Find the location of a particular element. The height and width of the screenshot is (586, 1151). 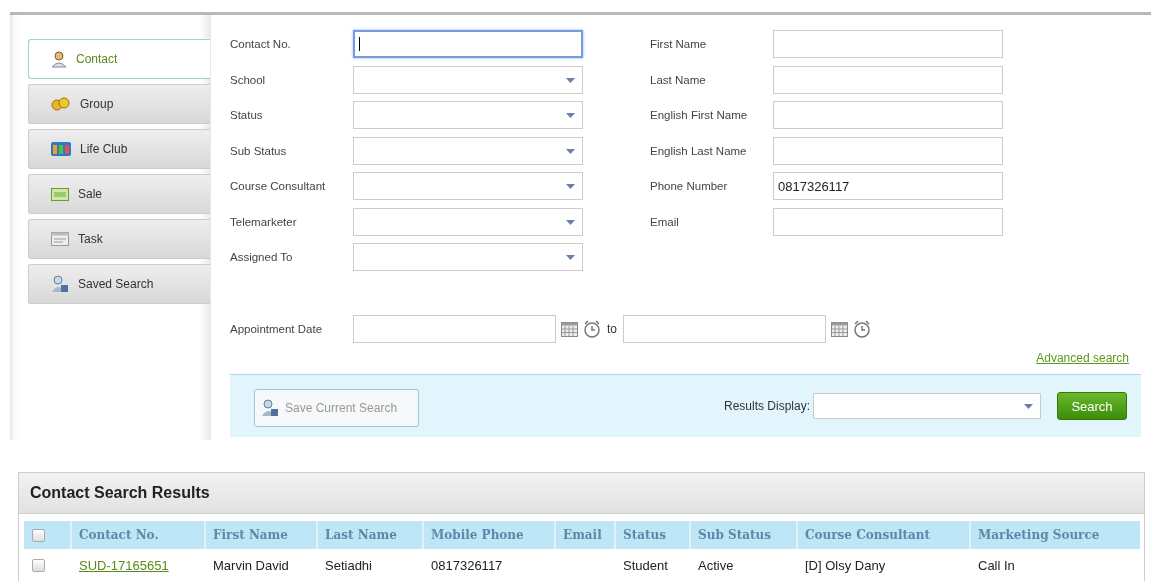

field-label: First Name is located at coordinates (679, 44).